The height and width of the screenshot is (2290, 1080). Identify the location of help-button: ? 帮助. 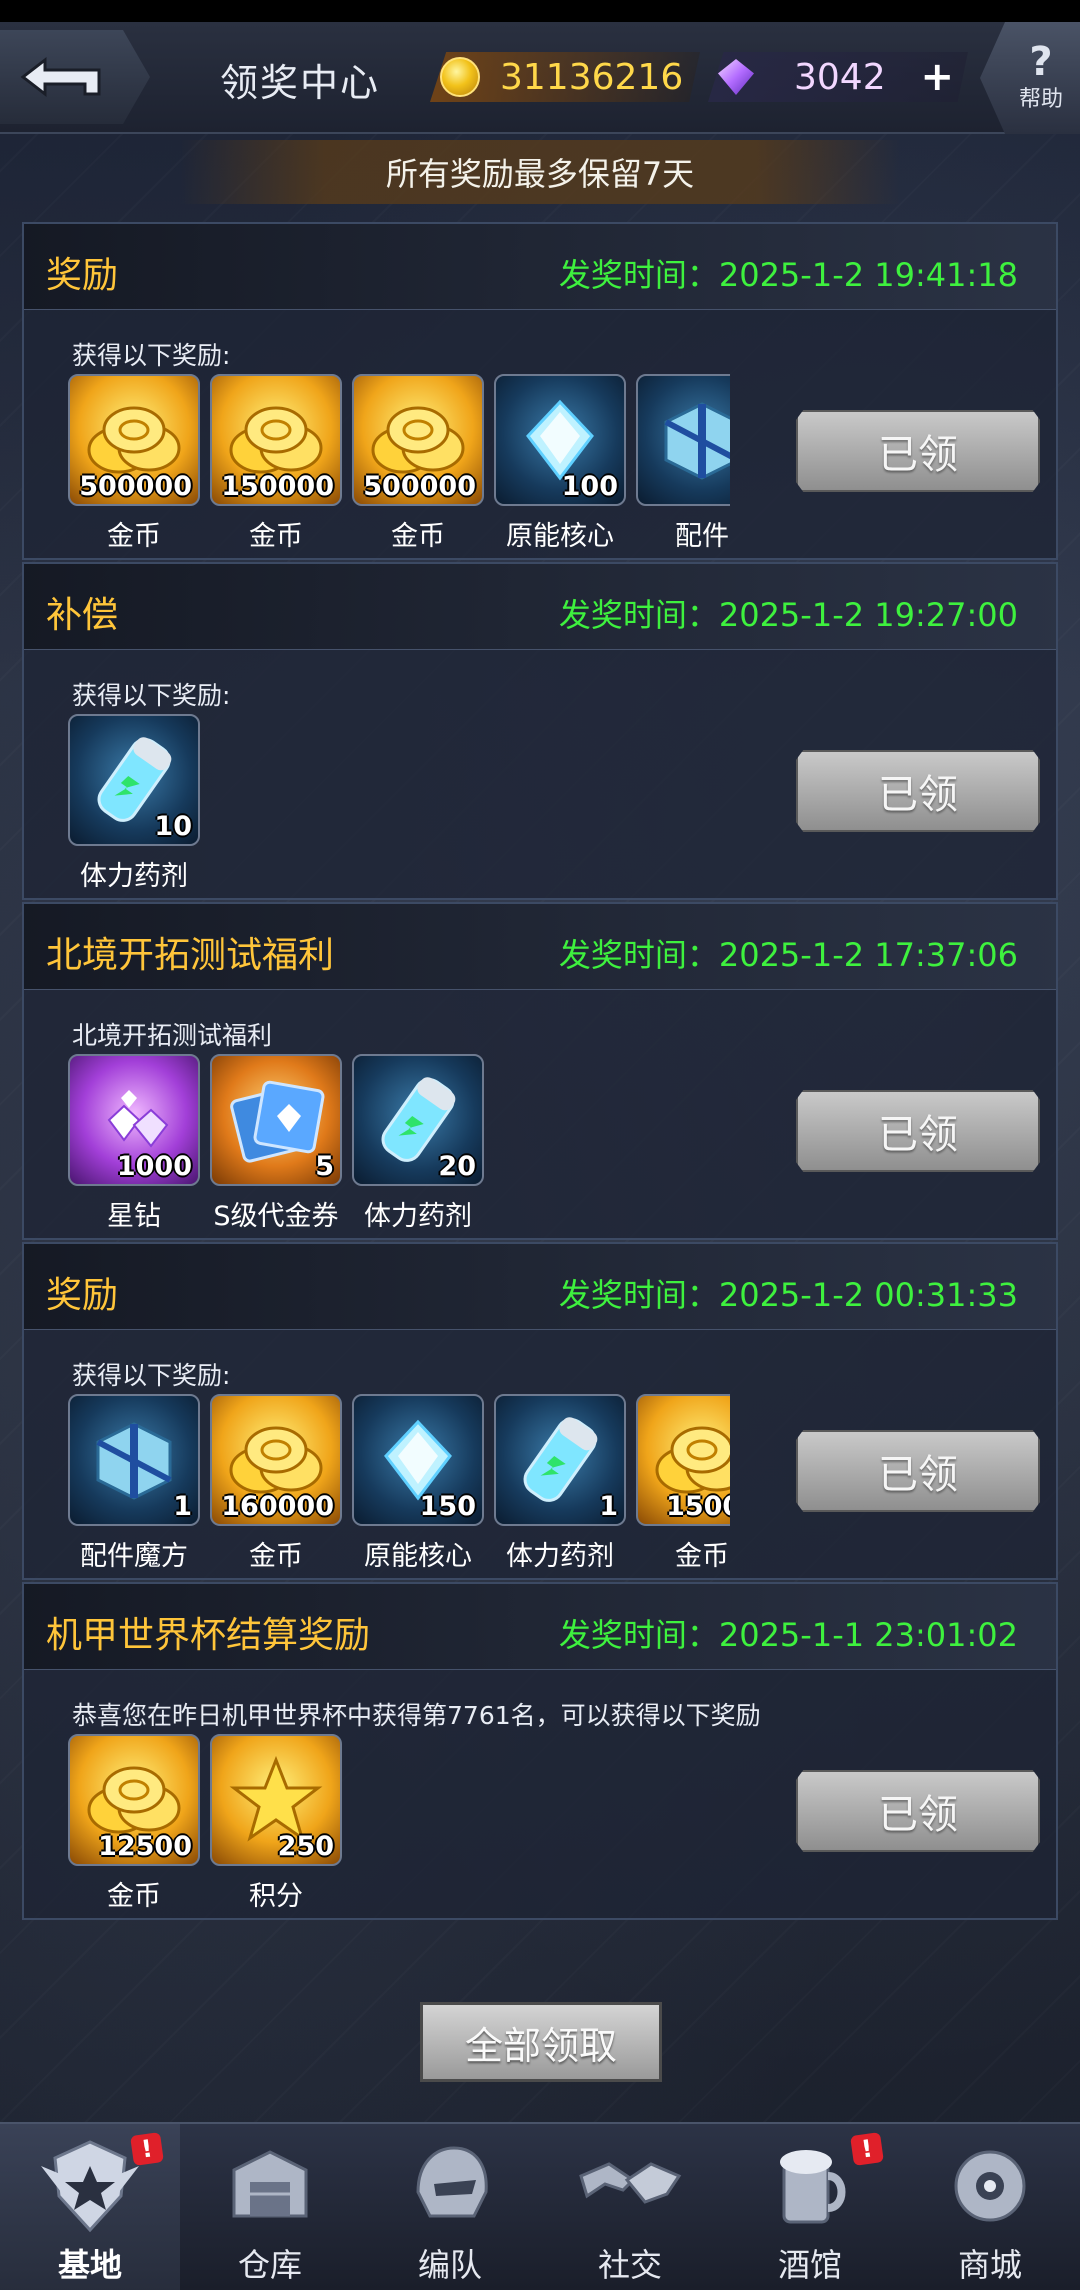
(1030, 78).